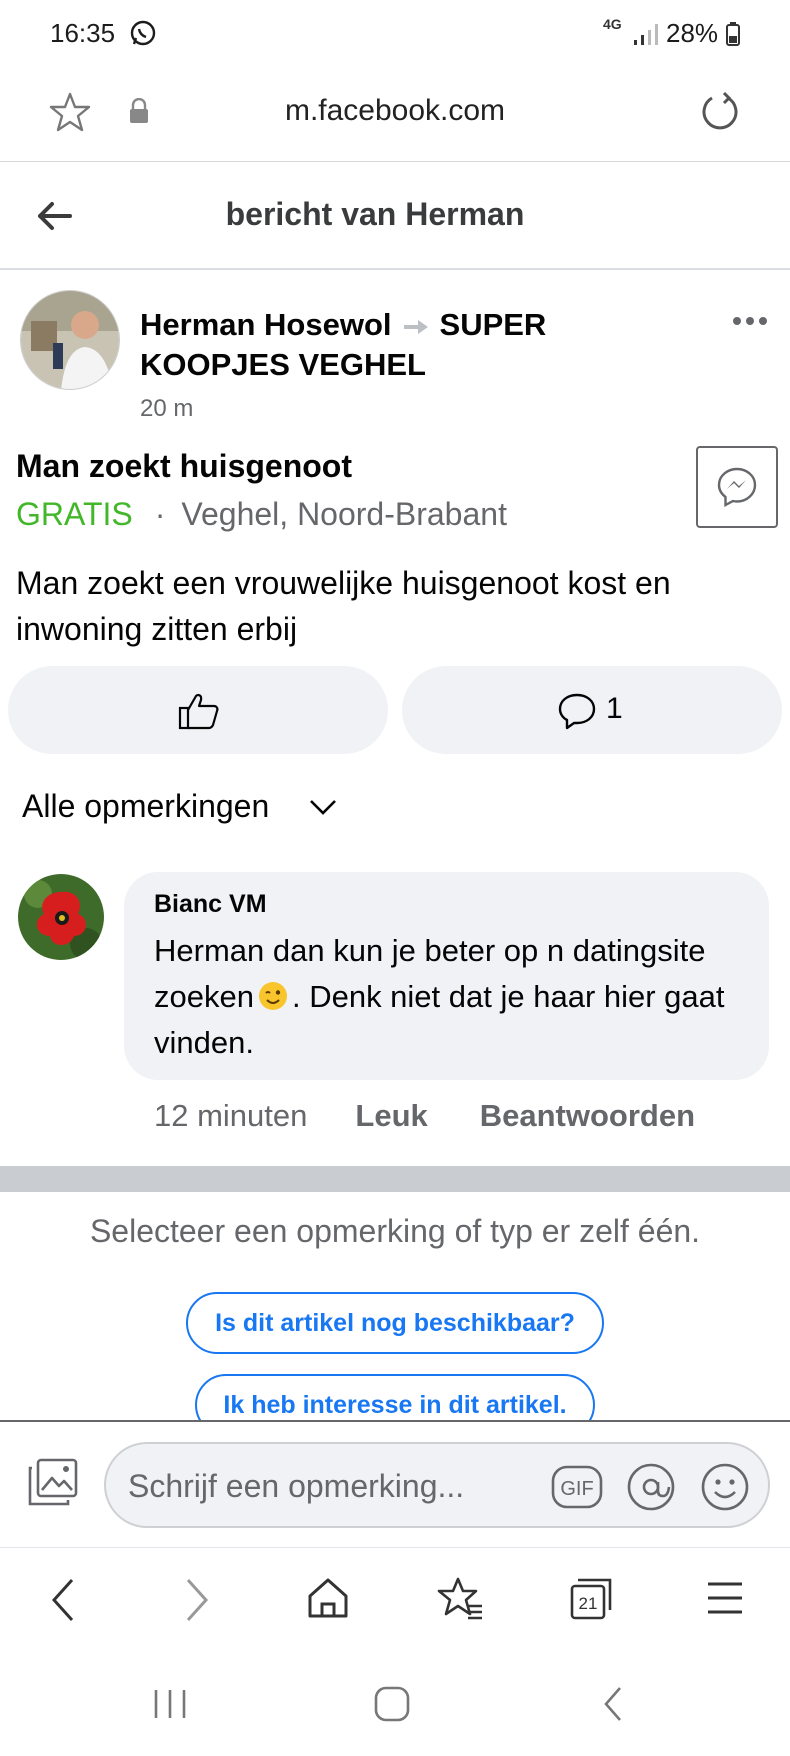  I want to click on commenter-avatar, so click(61, 917).